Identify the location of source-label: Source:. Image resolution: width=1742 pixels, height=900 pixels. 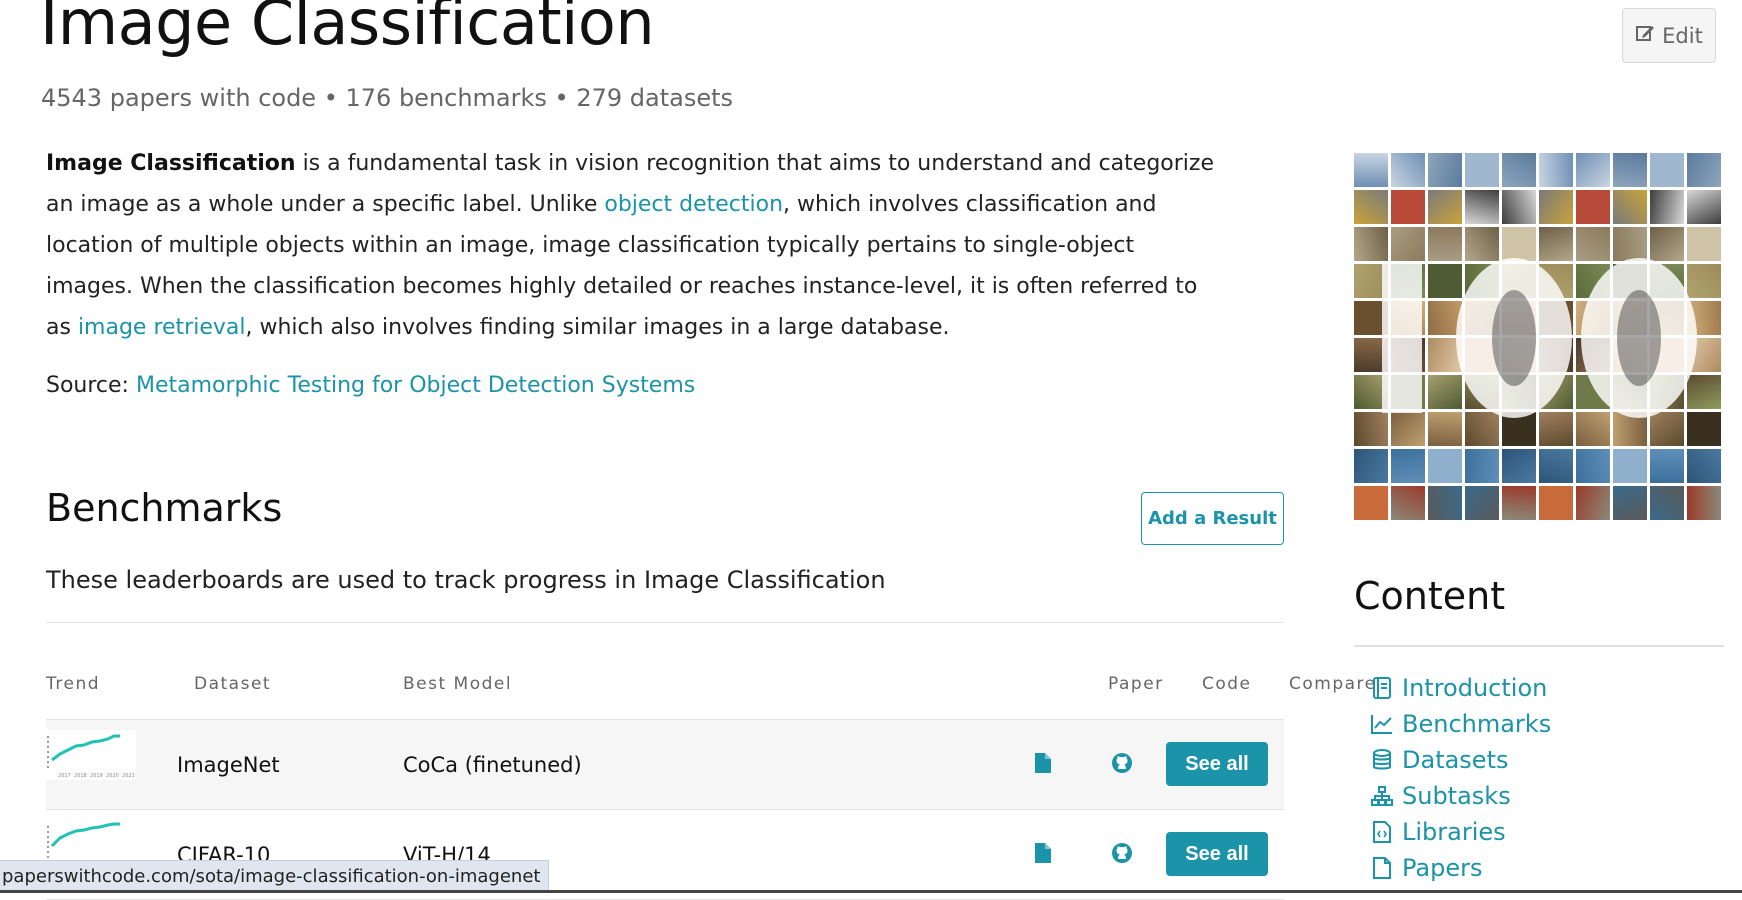
(91, 385).